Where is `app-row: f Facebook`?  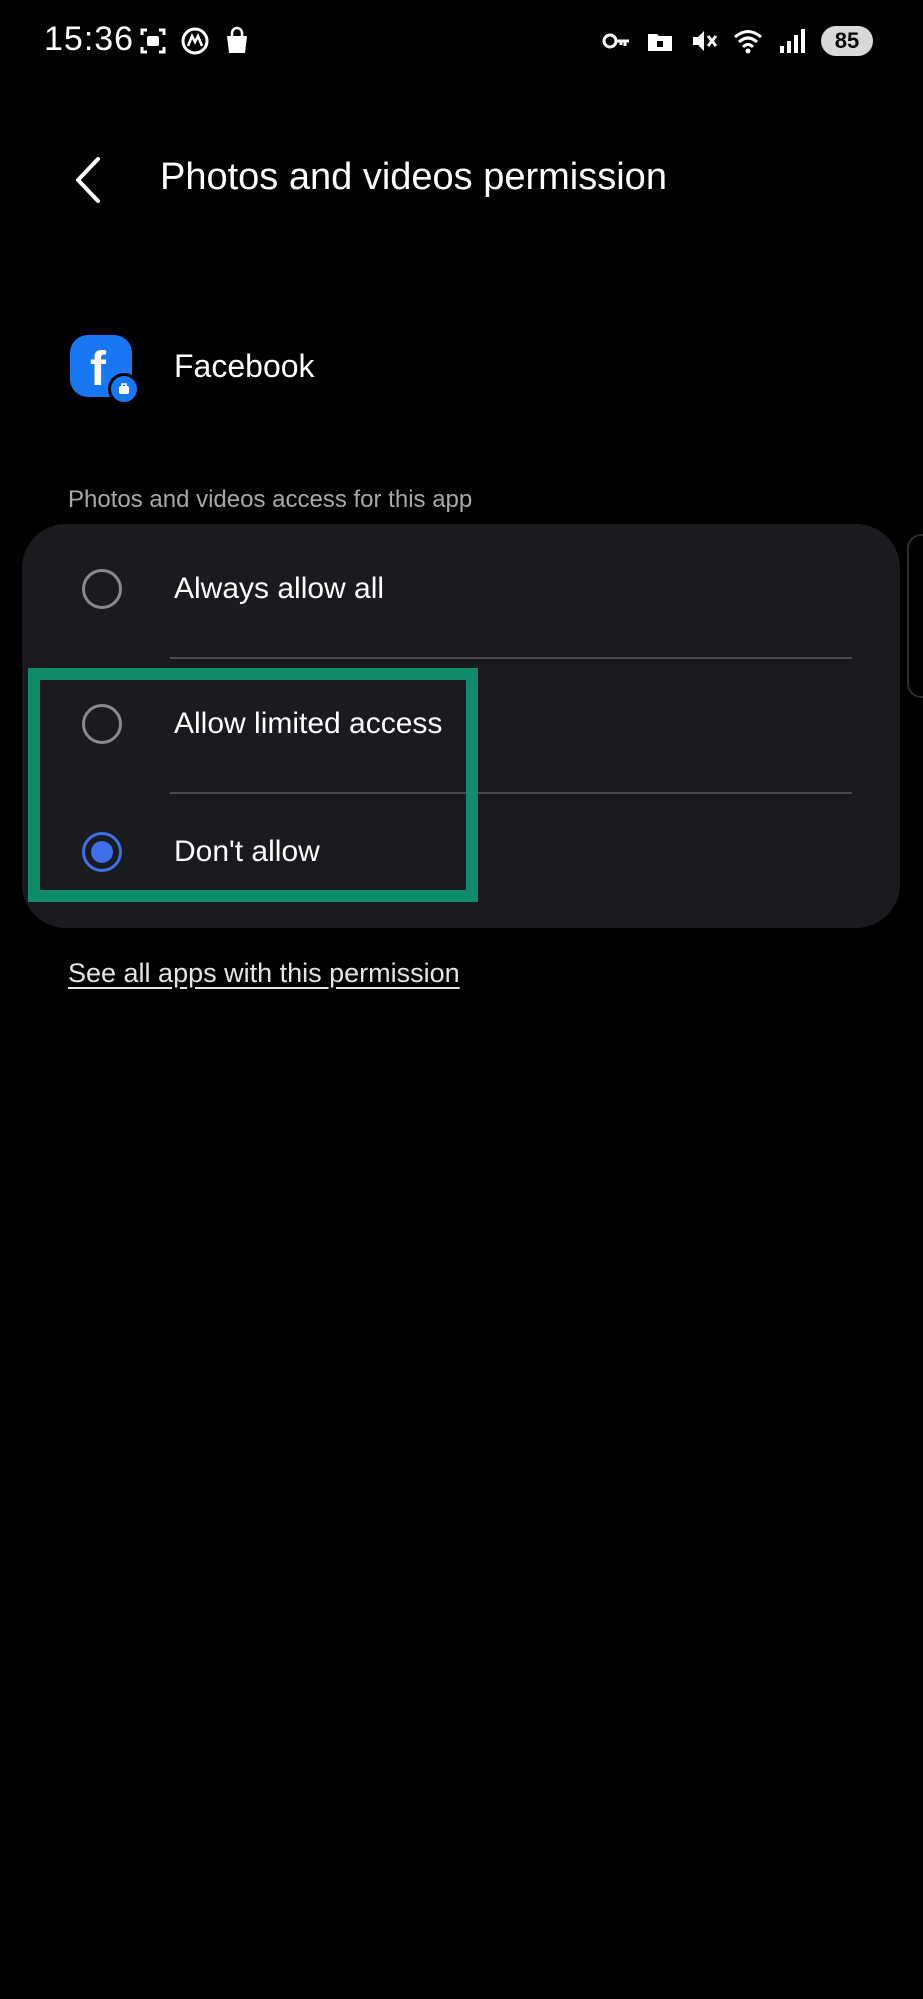
app-row: f Facebook is located at coordinates (192, 370).